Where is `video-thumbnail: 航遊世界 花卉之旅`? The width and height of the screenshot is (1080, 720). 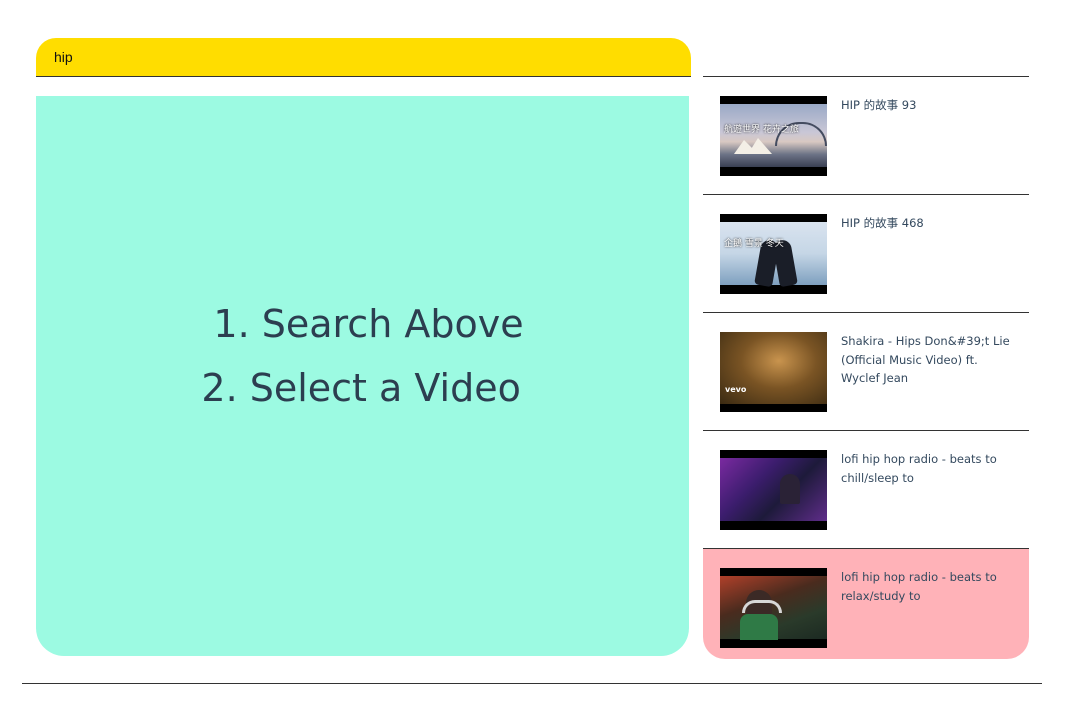
video-thumbnail: 航遊世界 花卉之旅 is located at coordinates (773, 136).